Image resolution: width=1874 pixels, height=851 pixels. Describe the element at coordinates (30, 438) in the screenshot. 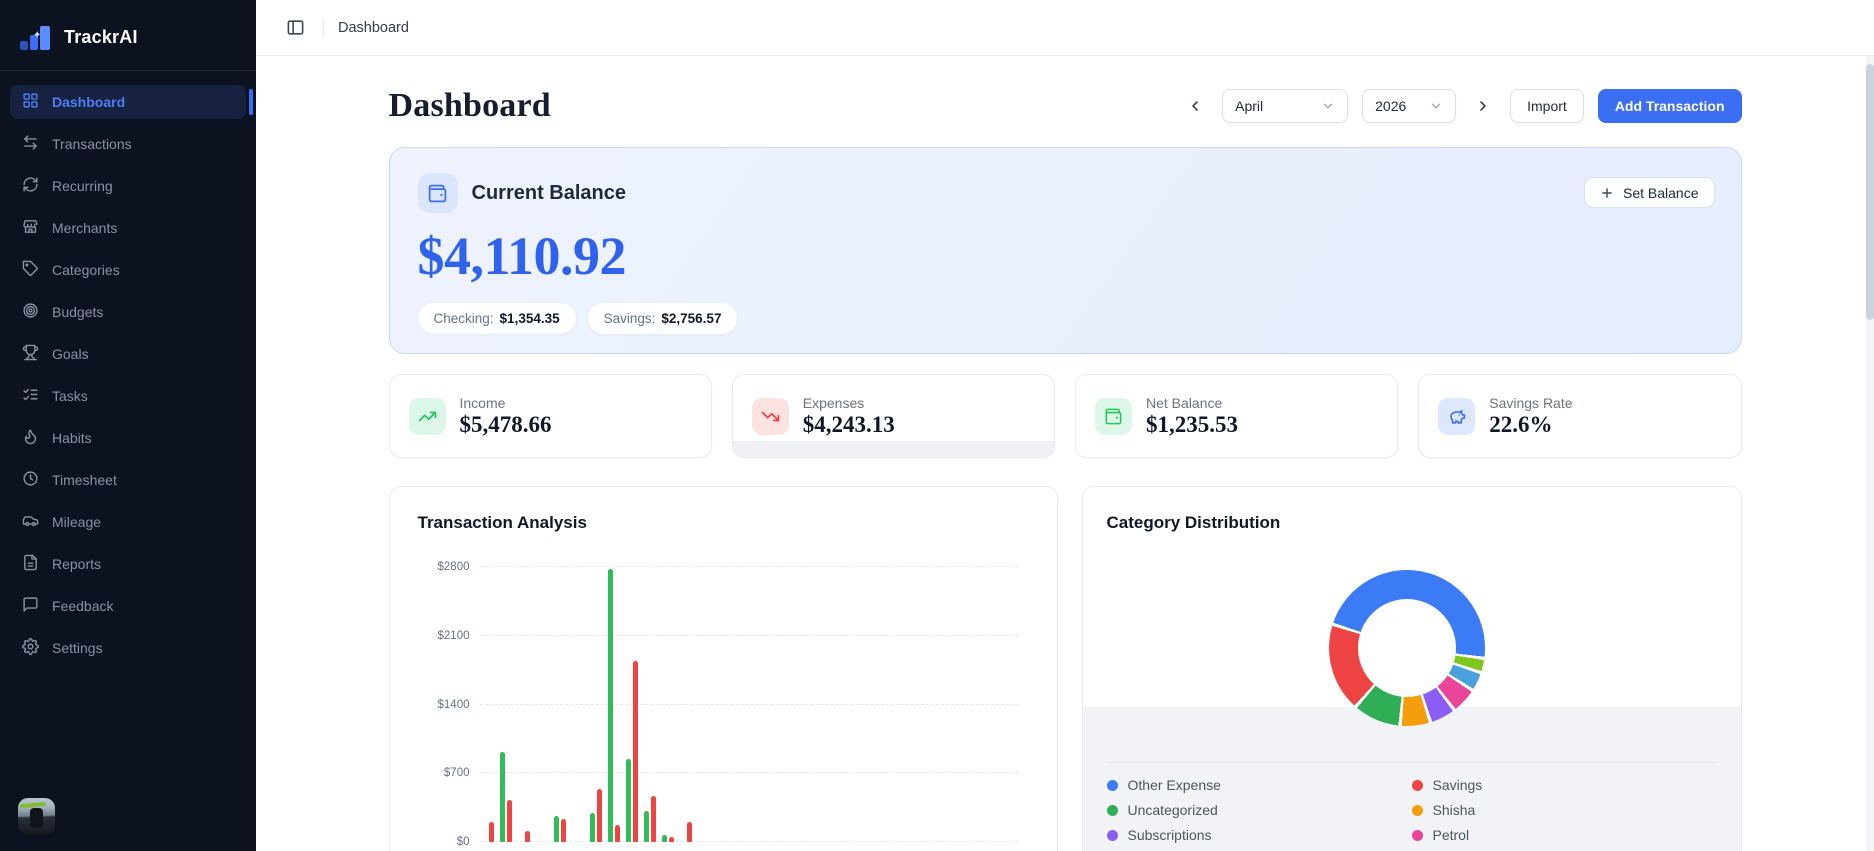

I see `flame-icon` at that location.